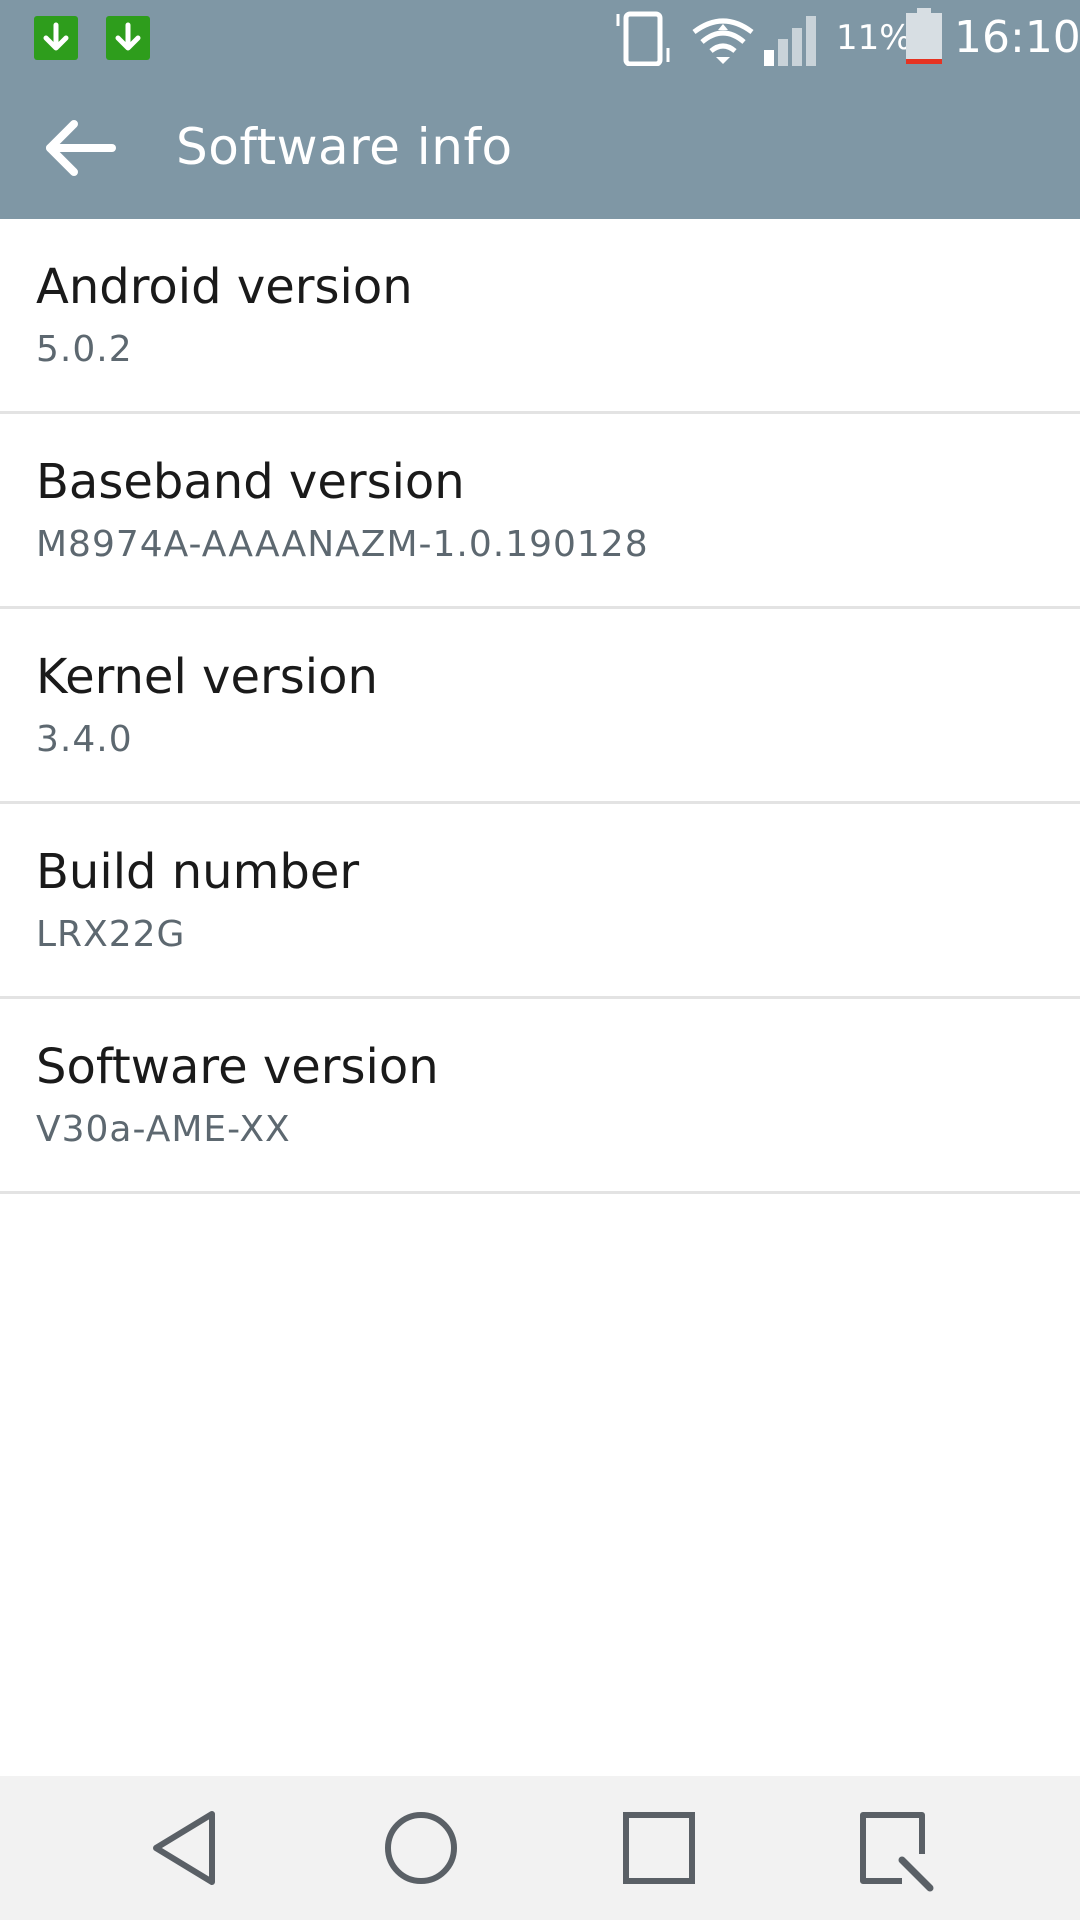 Image resolution: width=1080 pixels, height=1920 pixels. I want to click on back-arrow-icon, so click(81, 148).